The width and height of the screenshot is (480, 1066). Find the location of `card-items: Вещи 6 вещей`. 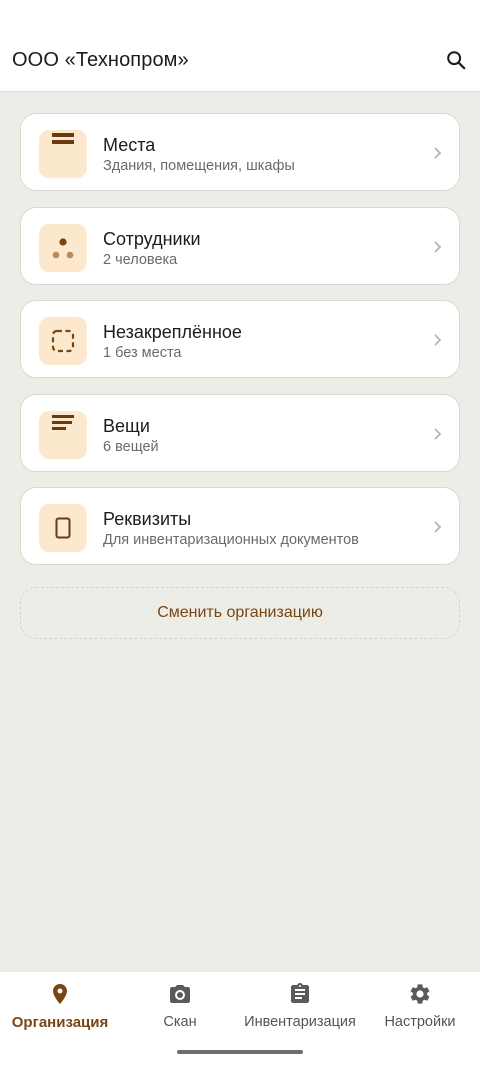

card-items: Вещи 6 вещей is located at coordinates (240, 432).